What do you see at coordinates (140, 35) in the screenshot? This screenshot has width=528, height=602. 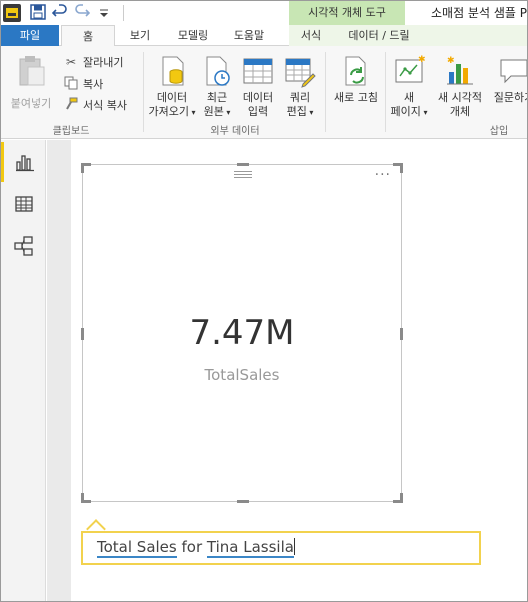 I see `tab-view: 보기` at bounding box center [140, 35].